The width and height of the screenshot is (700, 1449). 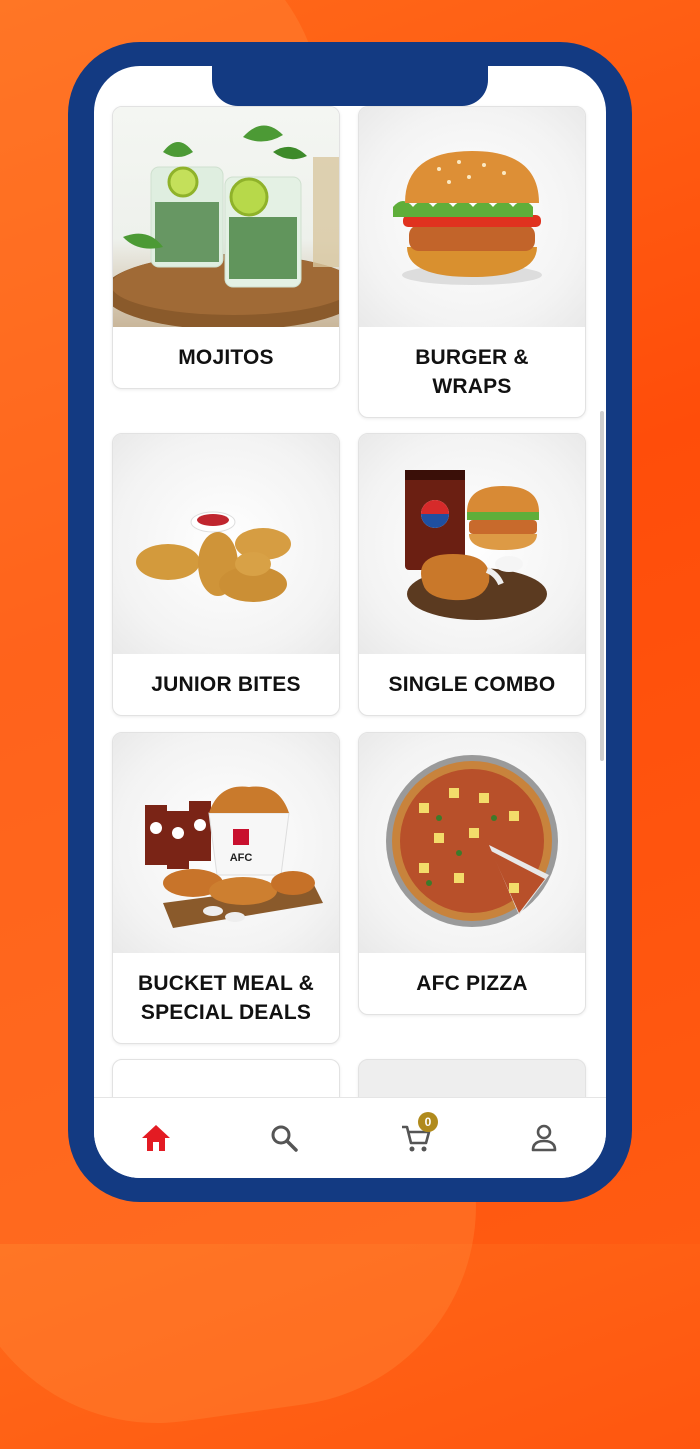 I want to click on tab-account, so click(x=544, y=1138).